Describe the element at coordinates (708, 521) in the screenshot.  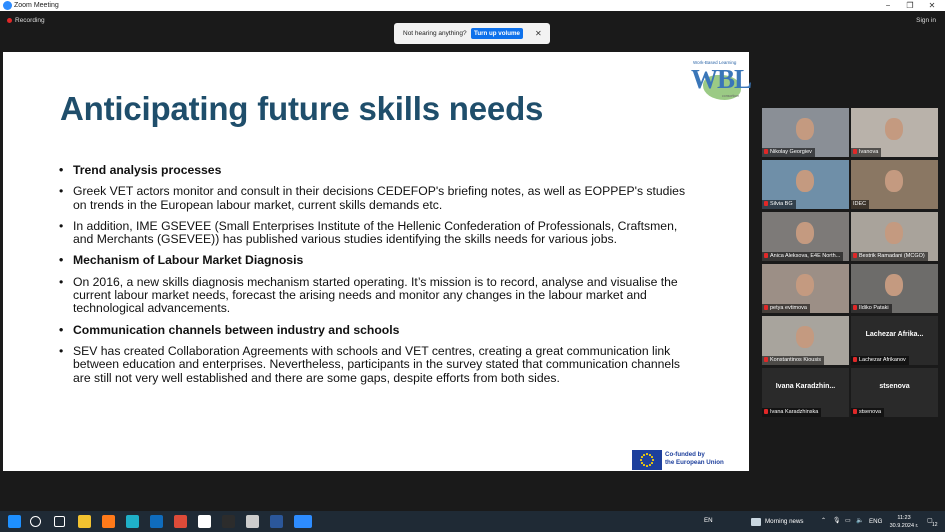
I see `language-indicator: EN` at that location.